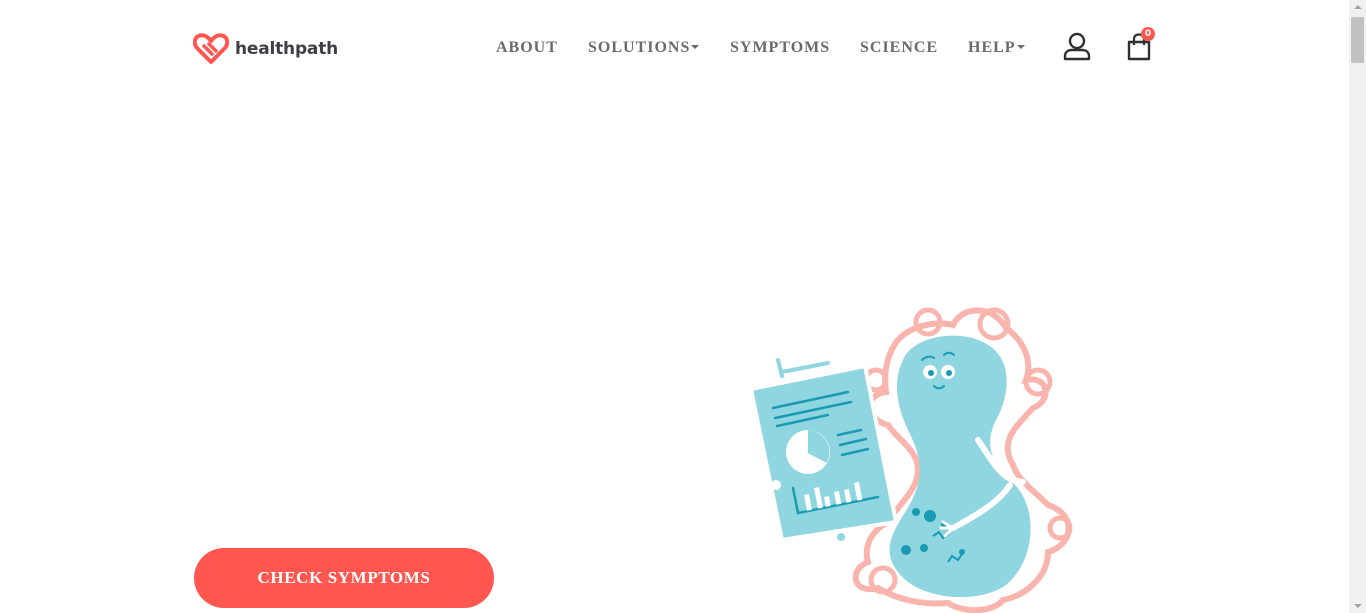 Image resolution: width=1366 pixels, height=613 pixels. I want to click on scroll-down-arrow-icon, so click(1358, 606).